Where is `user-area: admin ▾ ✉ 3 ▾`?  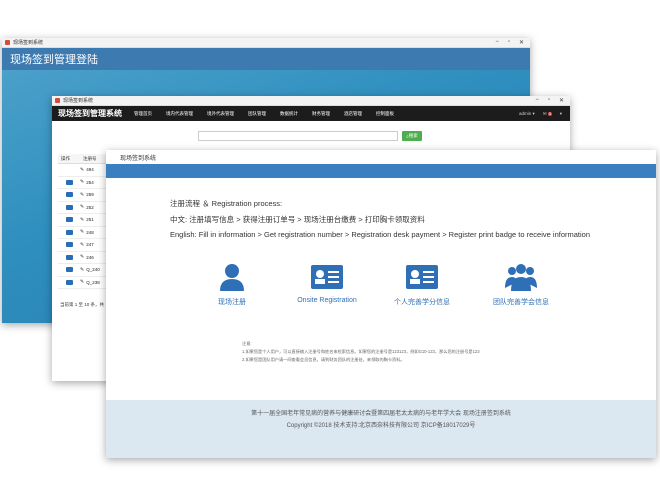
user-area: admin ▾ ✉ 3 ▾ is located at coordinates (544, 114).